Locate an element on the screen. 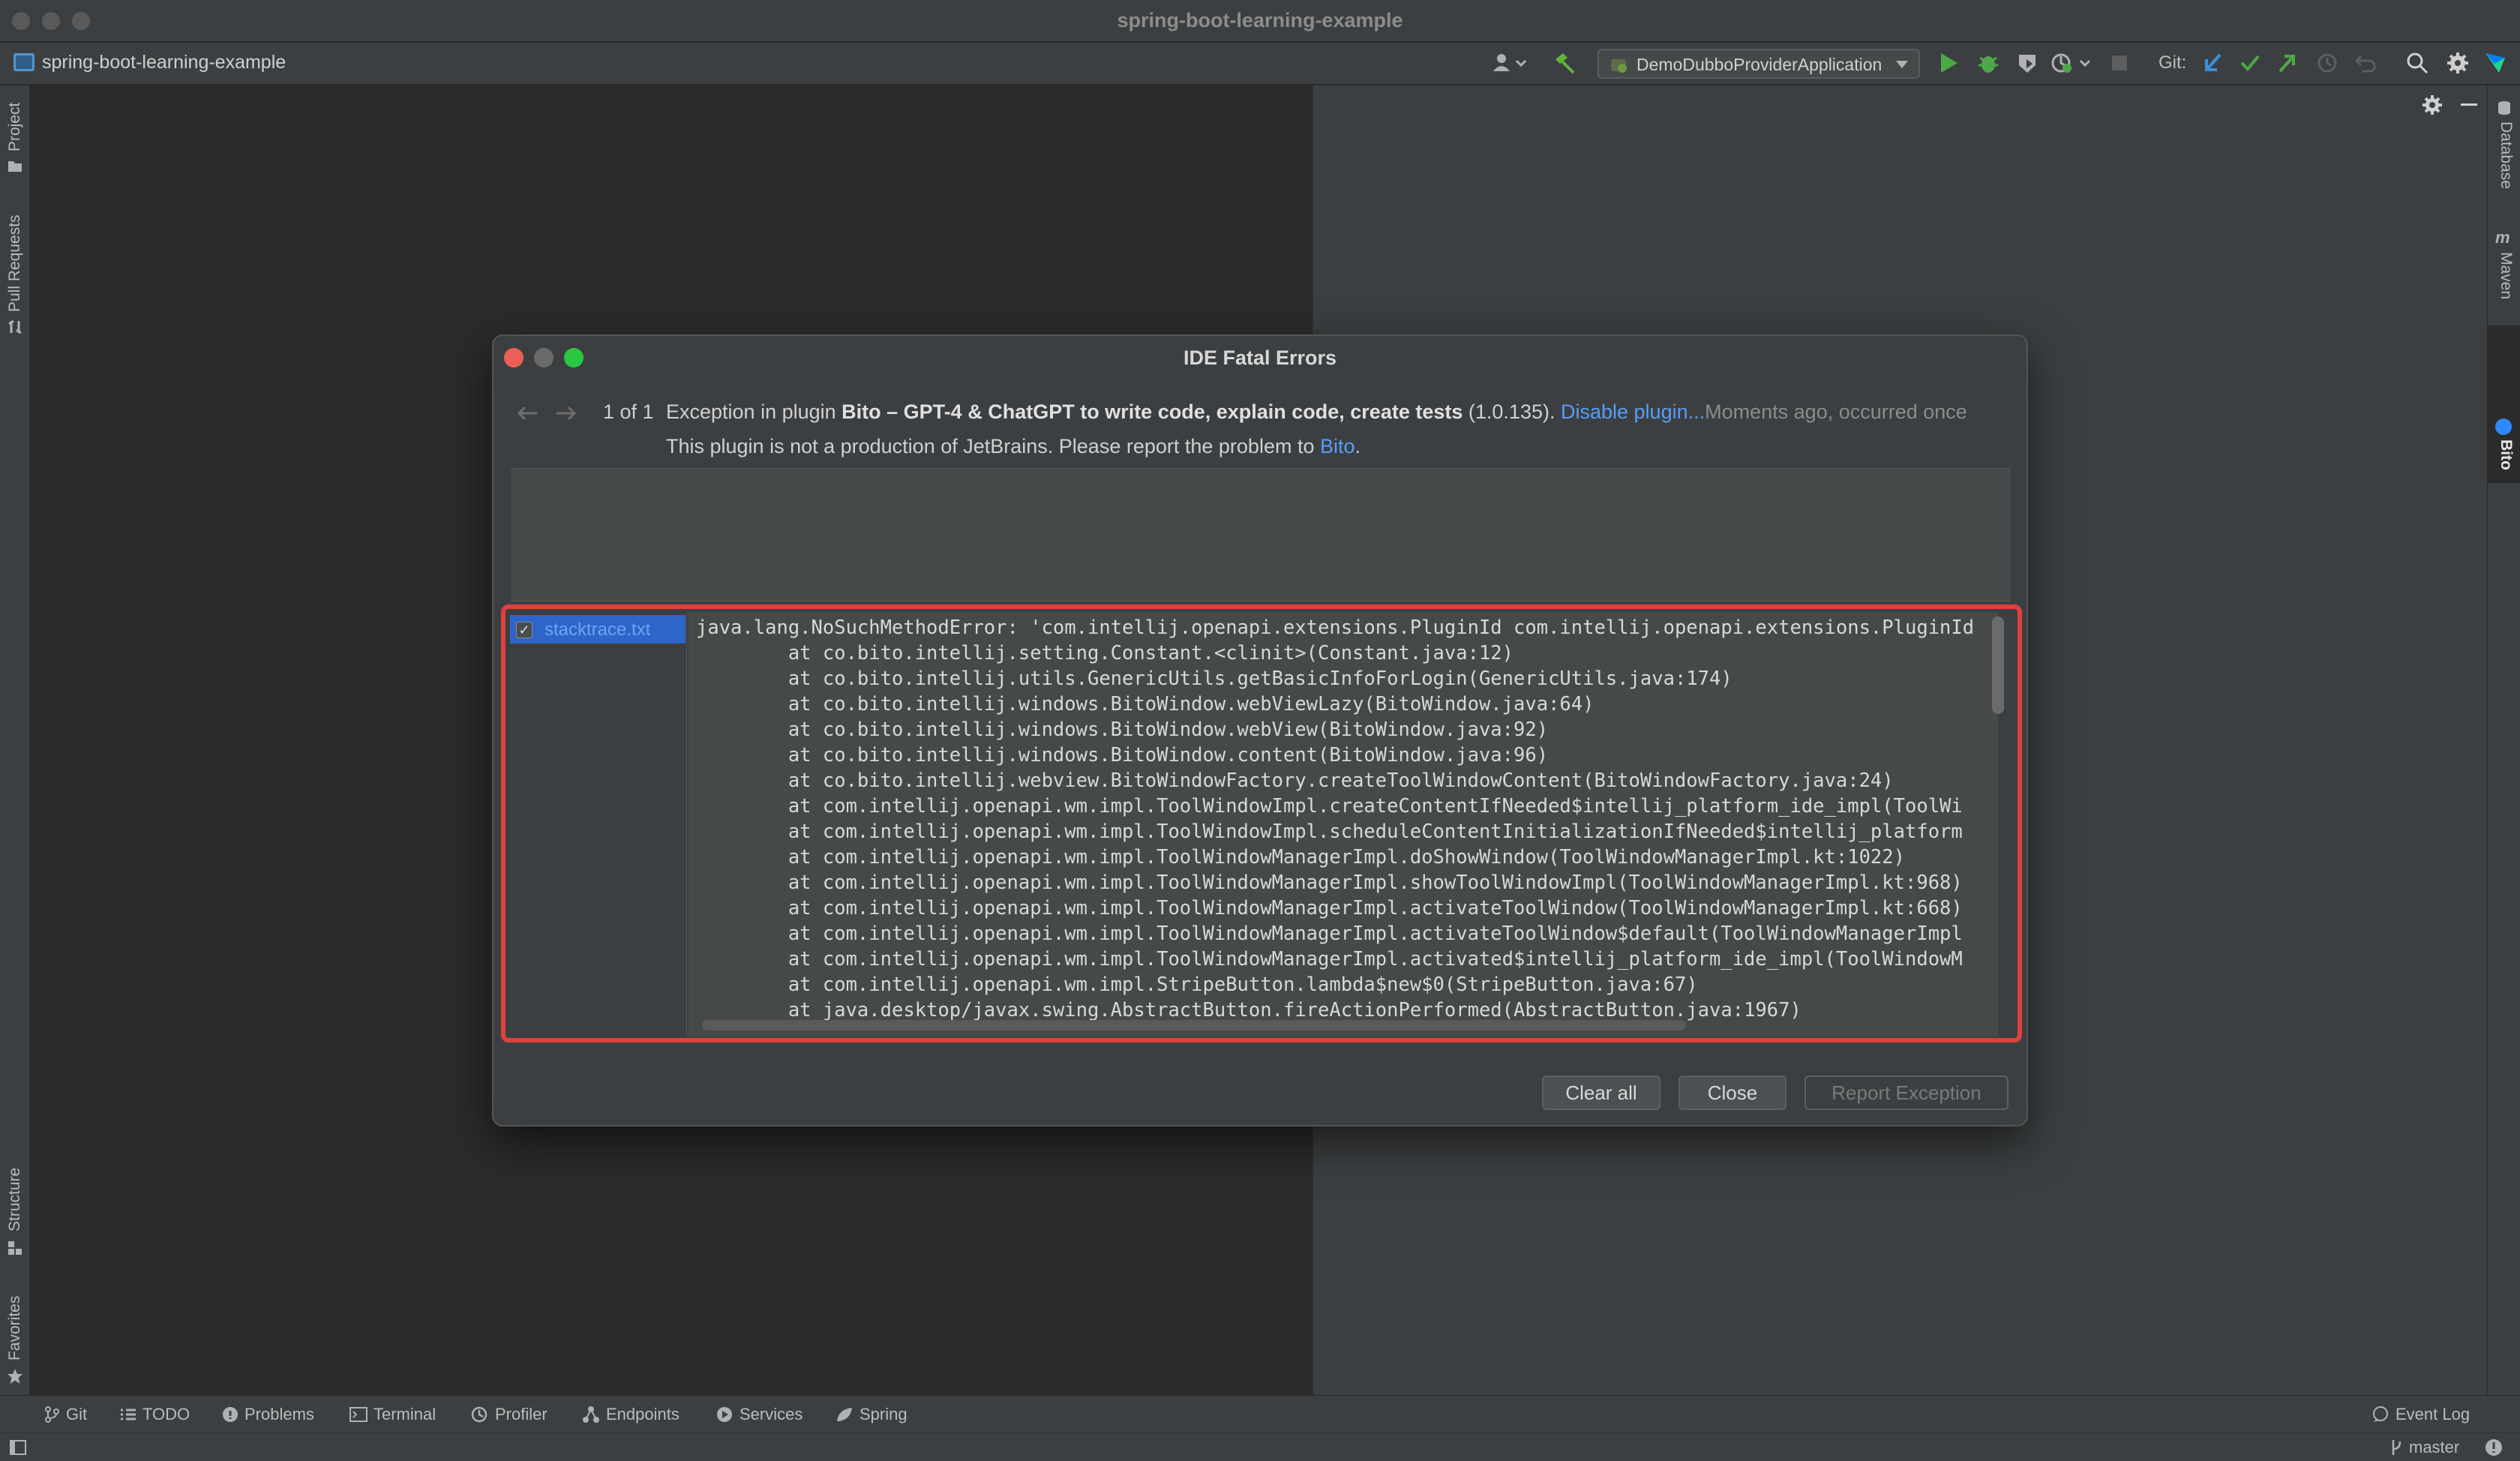 The width and height of the screenshot is (2520, 1461). tab-endpoints-label: Endpoints is located at coordinates (643, 1414).